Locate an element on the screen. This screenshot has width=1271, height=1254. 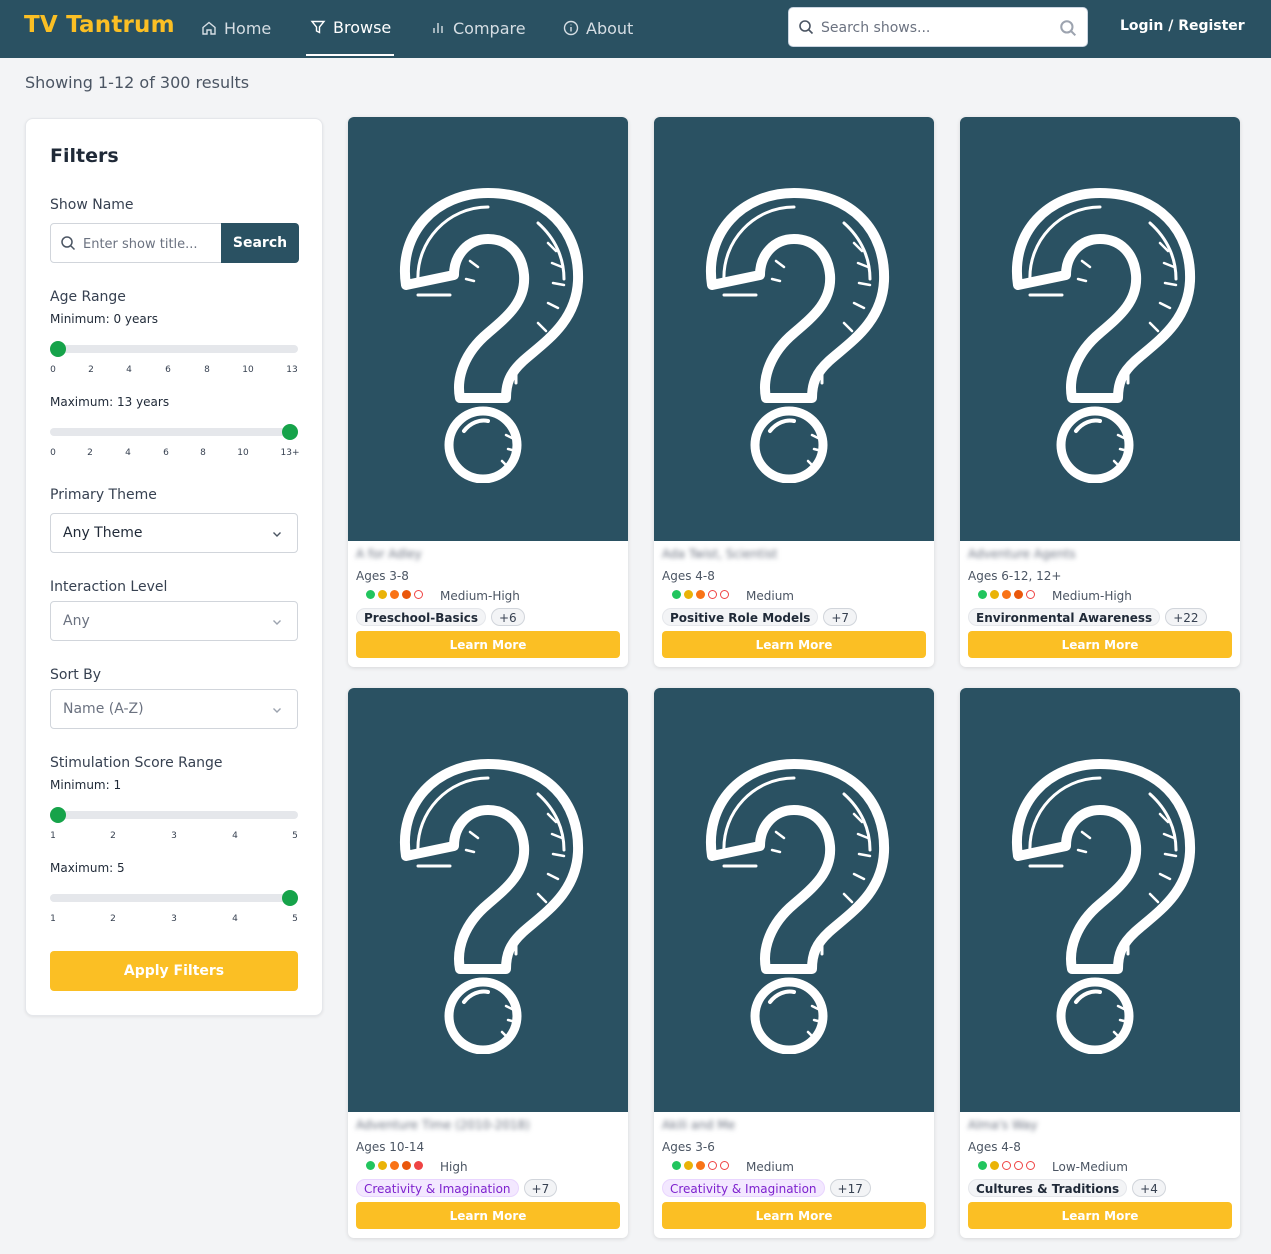
filters-title: Filters is located at coordinates (84, 156).